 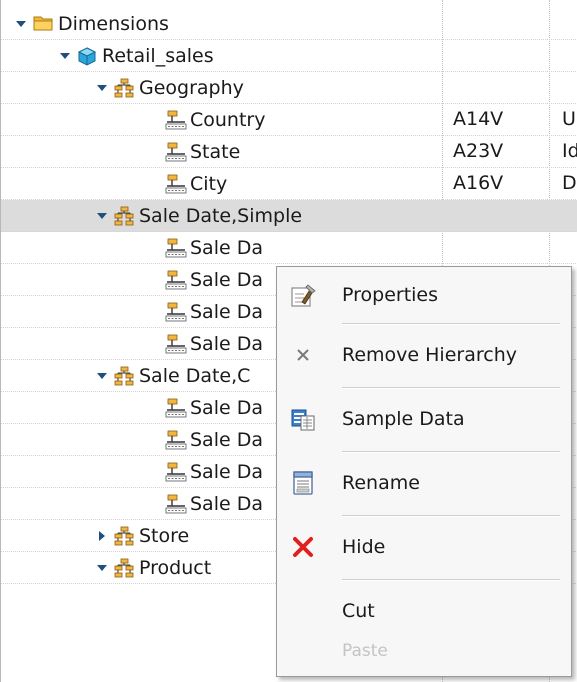 I want to click on menu-item-label: Sample Data, so click(x=403, y=419).